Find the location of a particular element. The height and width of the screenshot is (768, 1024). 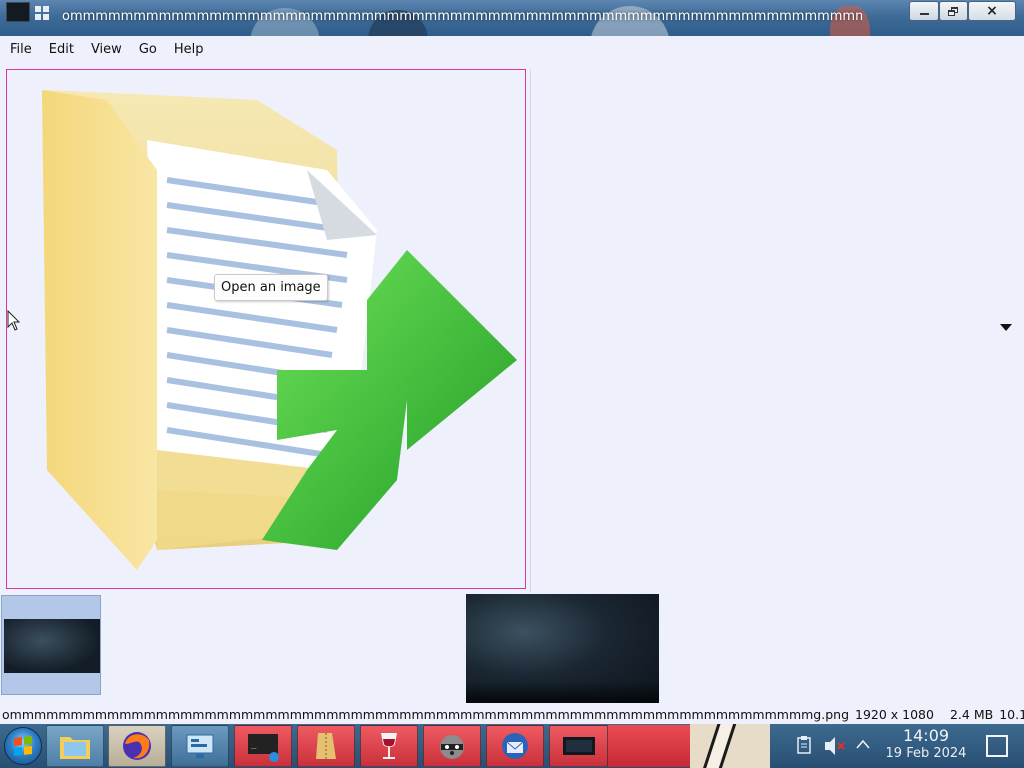

taskbar-thunderbird is located at coordinates (515, 746).